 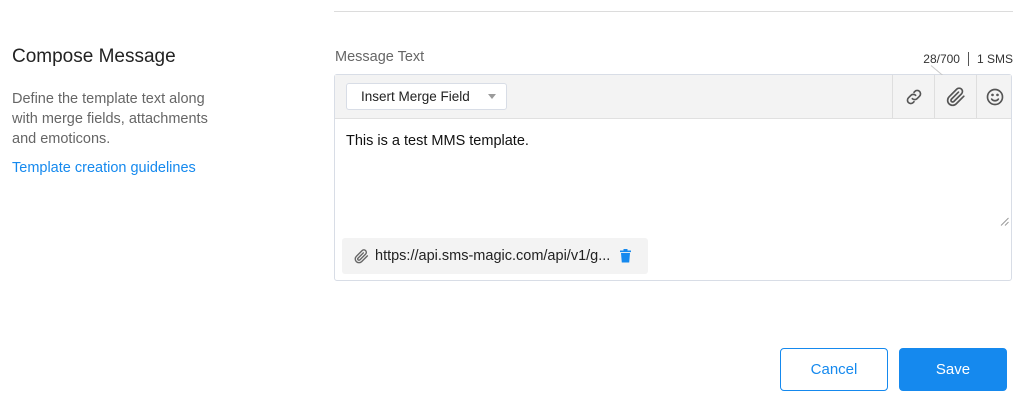 I want to click on message-text-label: Message Text, so click(x=380, y=57).